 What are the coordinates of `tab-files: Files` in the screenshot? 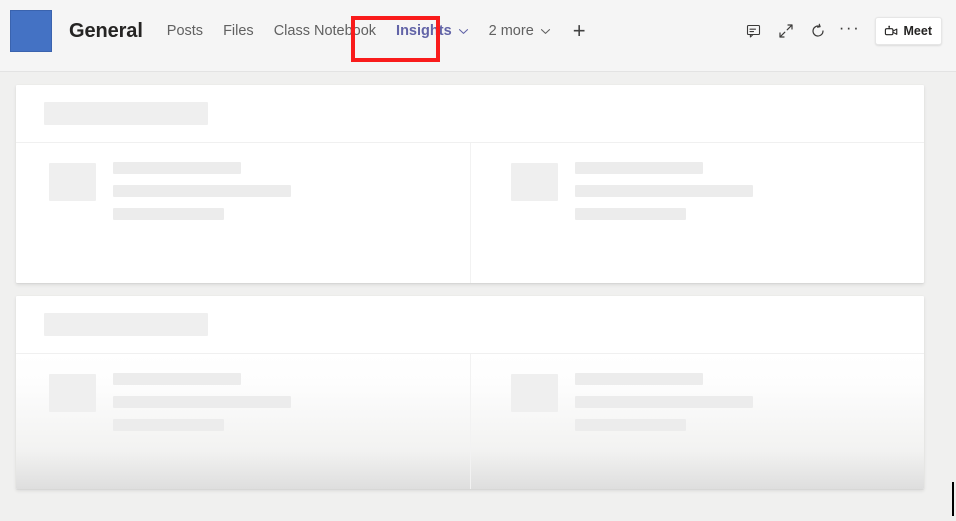 It's located at (238, 31).